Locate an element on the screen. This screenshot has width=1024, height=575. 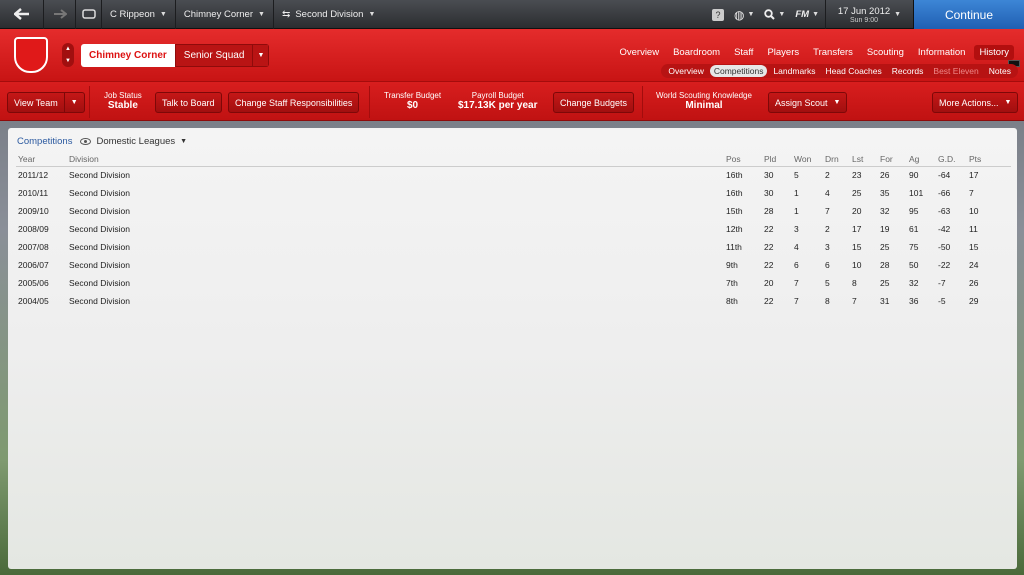
chevron-down-icon: ▼ is located at coordinates (261, 55).